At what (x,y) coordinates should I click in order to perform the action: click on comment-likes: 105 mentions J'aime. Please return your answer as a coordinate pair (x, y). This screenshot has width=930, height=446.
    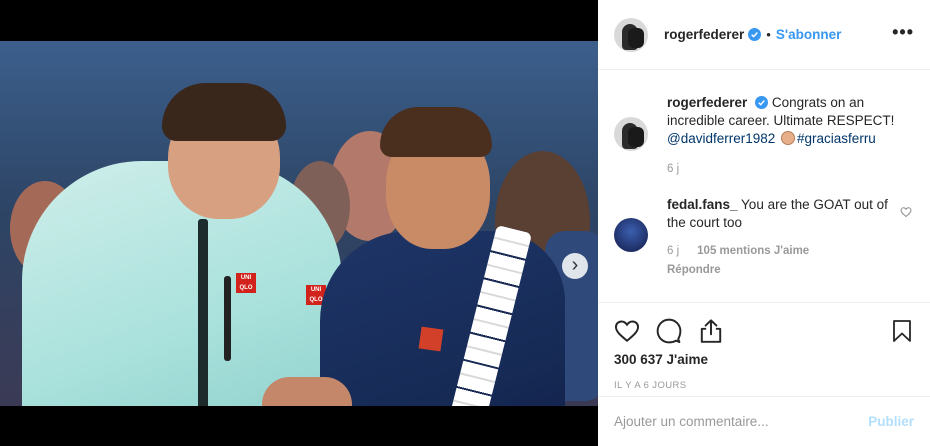
    Looking at the image, I should click on (753, 251).